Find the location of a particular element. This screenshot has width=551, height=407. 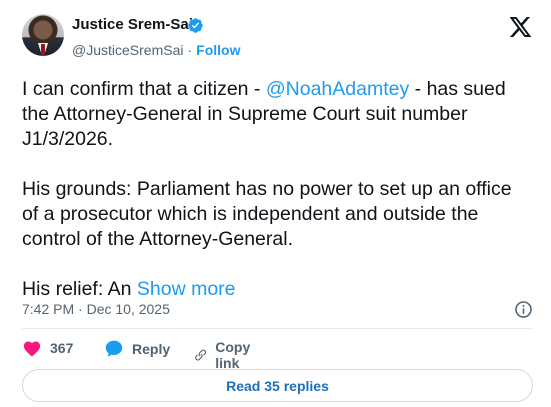

link-icon is located at coordinates (201, 355).